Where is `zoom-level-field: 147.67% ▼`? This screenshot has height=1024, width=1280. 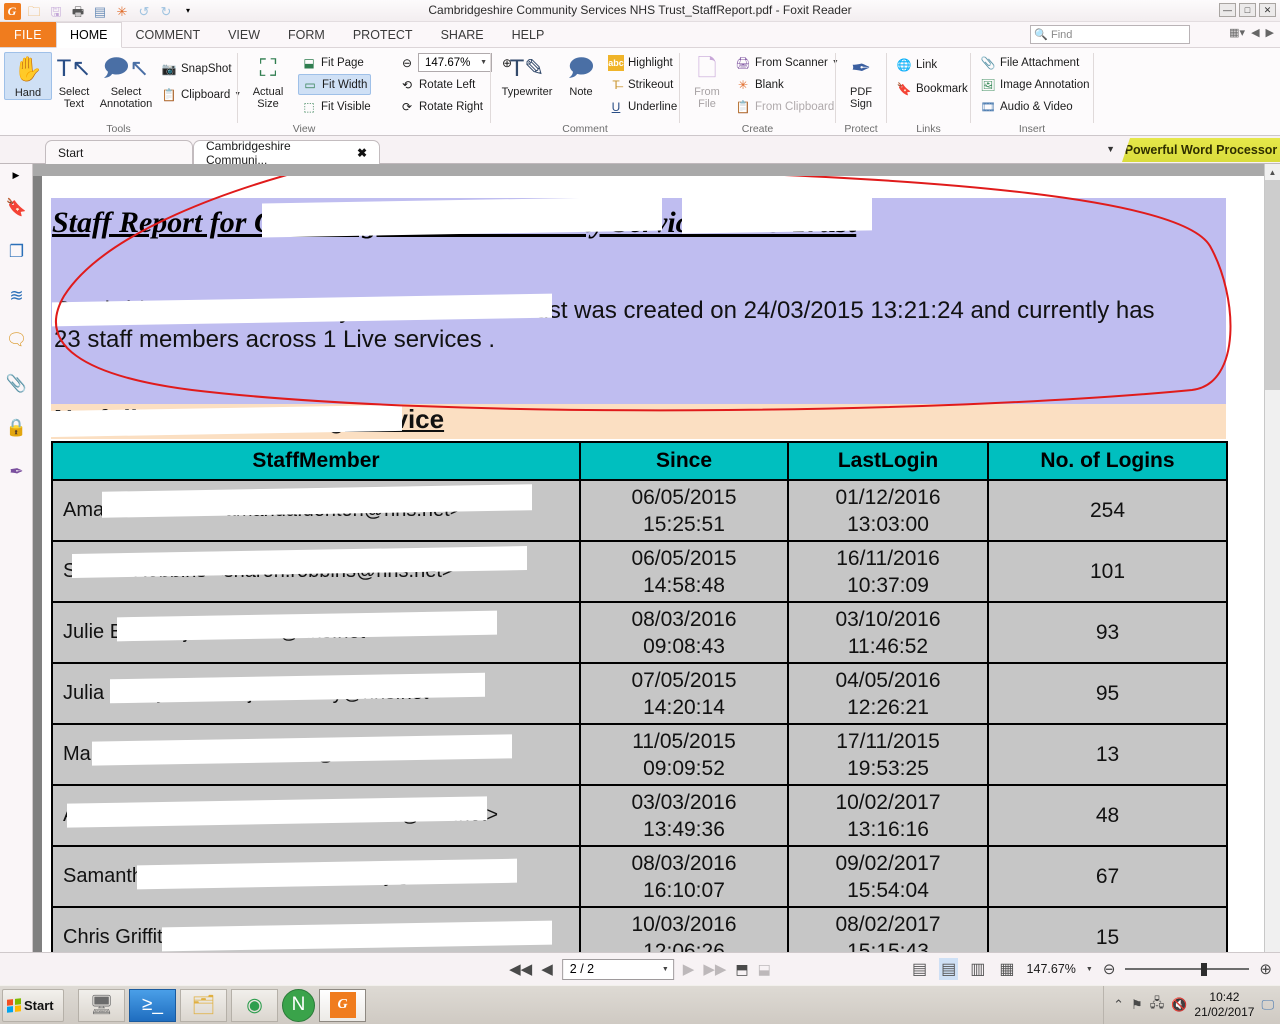
zoom-level-field: 147.67% ▼ is located at coordinates (455, 62).